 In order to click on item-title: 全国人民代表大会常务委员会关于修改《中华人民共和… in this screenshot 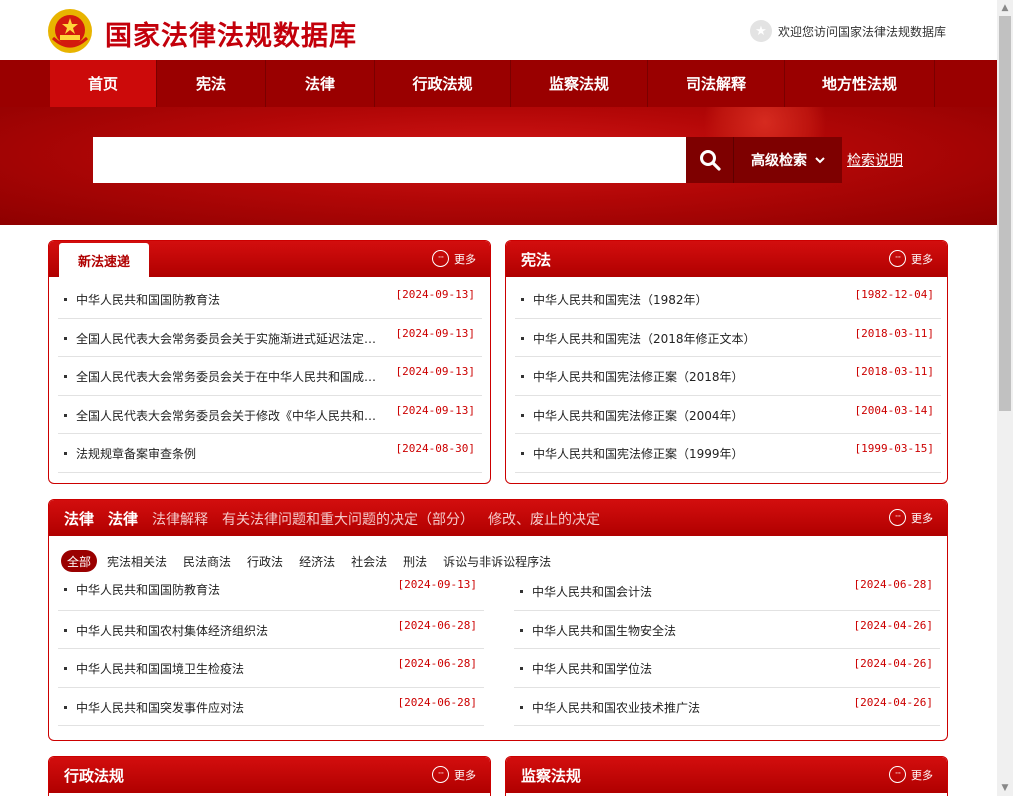, I will do `click(228, 415)`.